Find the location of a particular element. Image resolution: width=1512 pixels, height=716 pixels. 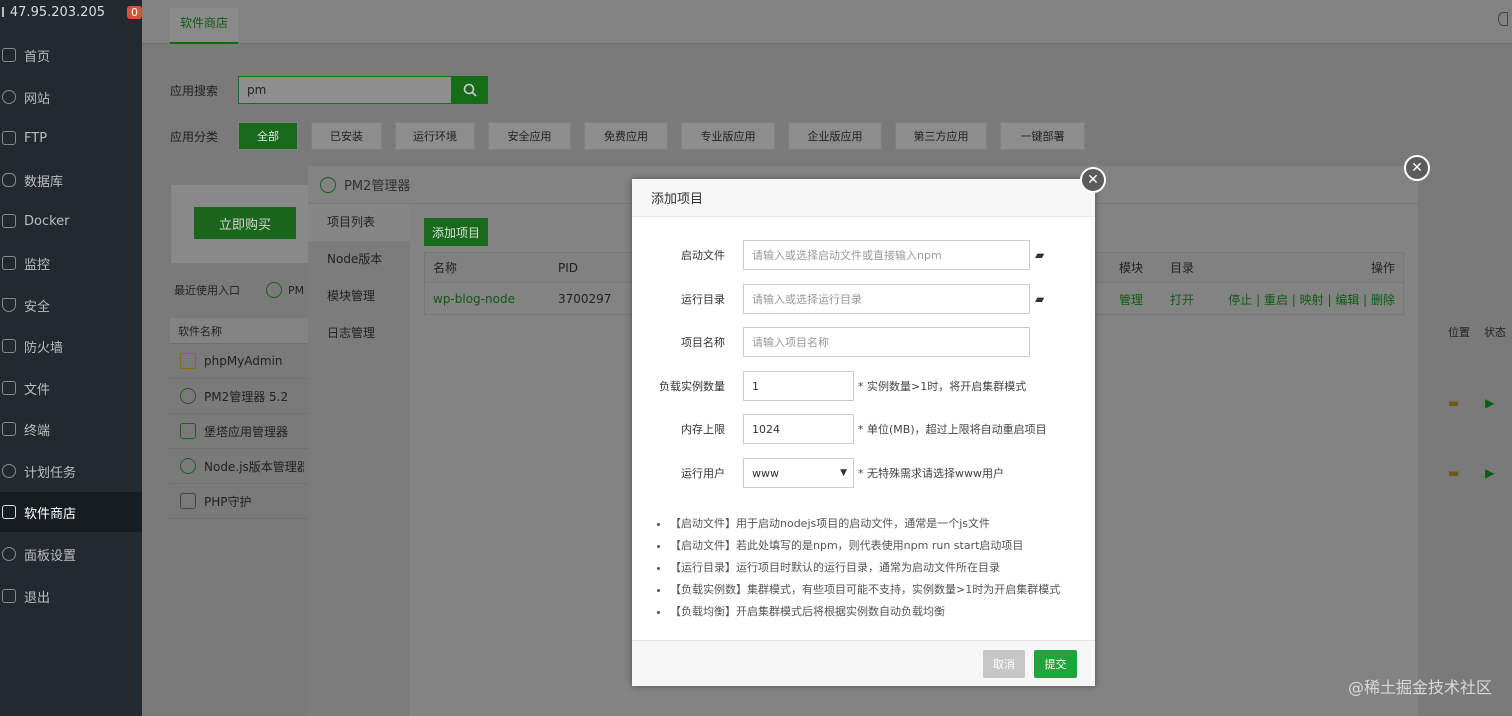

docker-icon is located at coordinates (9, 221).